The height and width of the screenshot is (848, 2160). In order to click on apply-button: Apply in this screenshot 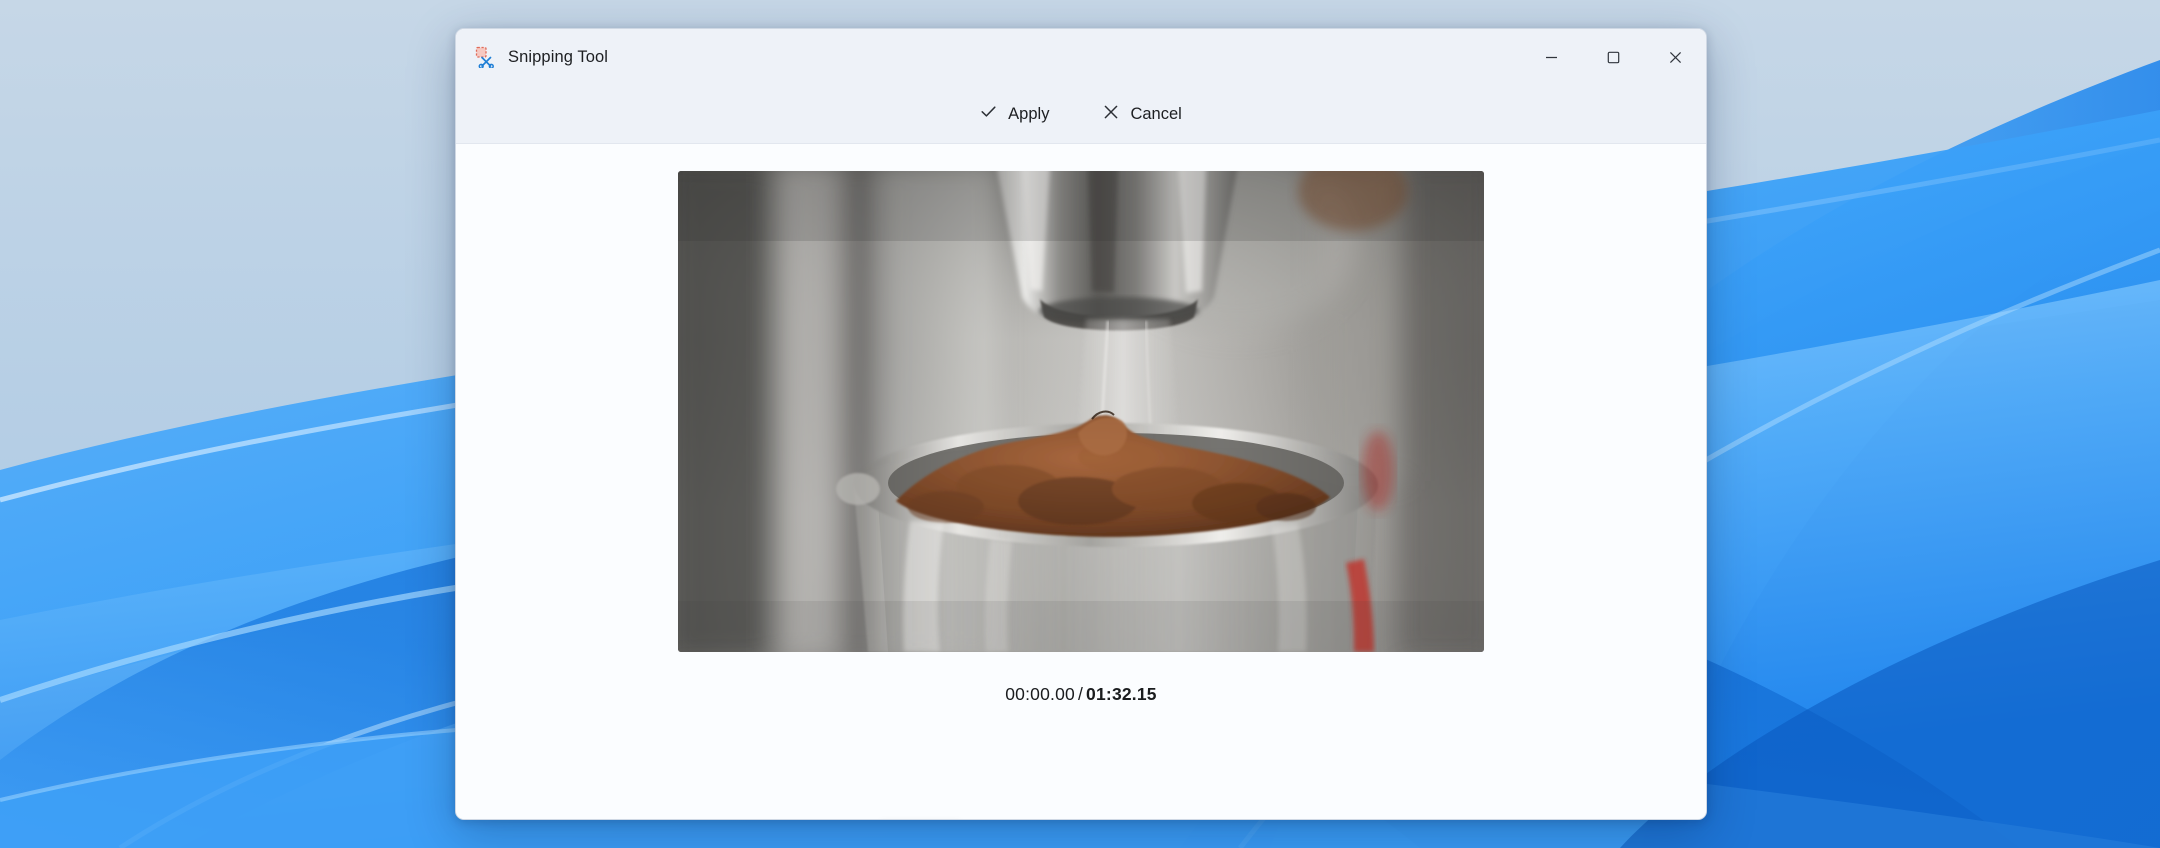, I will do `click(1014, 114)`.